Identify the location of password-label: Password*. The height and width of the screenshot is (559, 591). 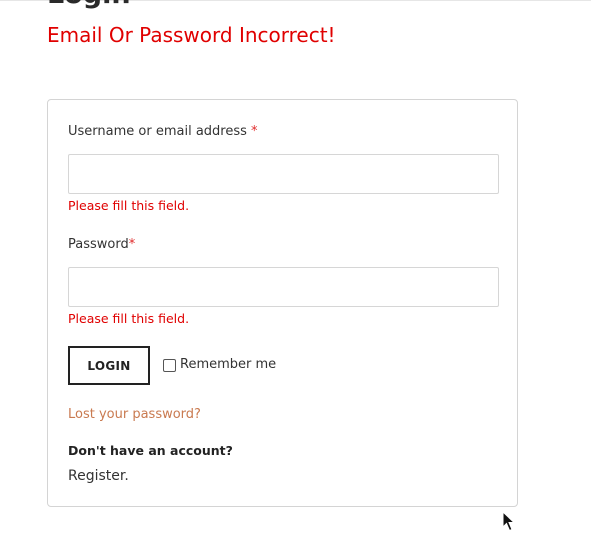
(101, 245).